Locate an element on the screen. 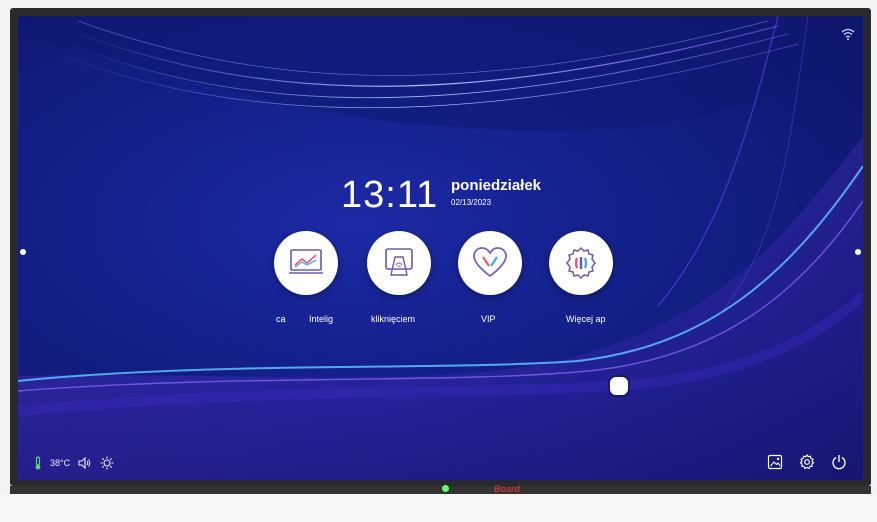 The width and height of the screenshot is (877, 522). thermometer-icon is located at coordinates (38, 463).